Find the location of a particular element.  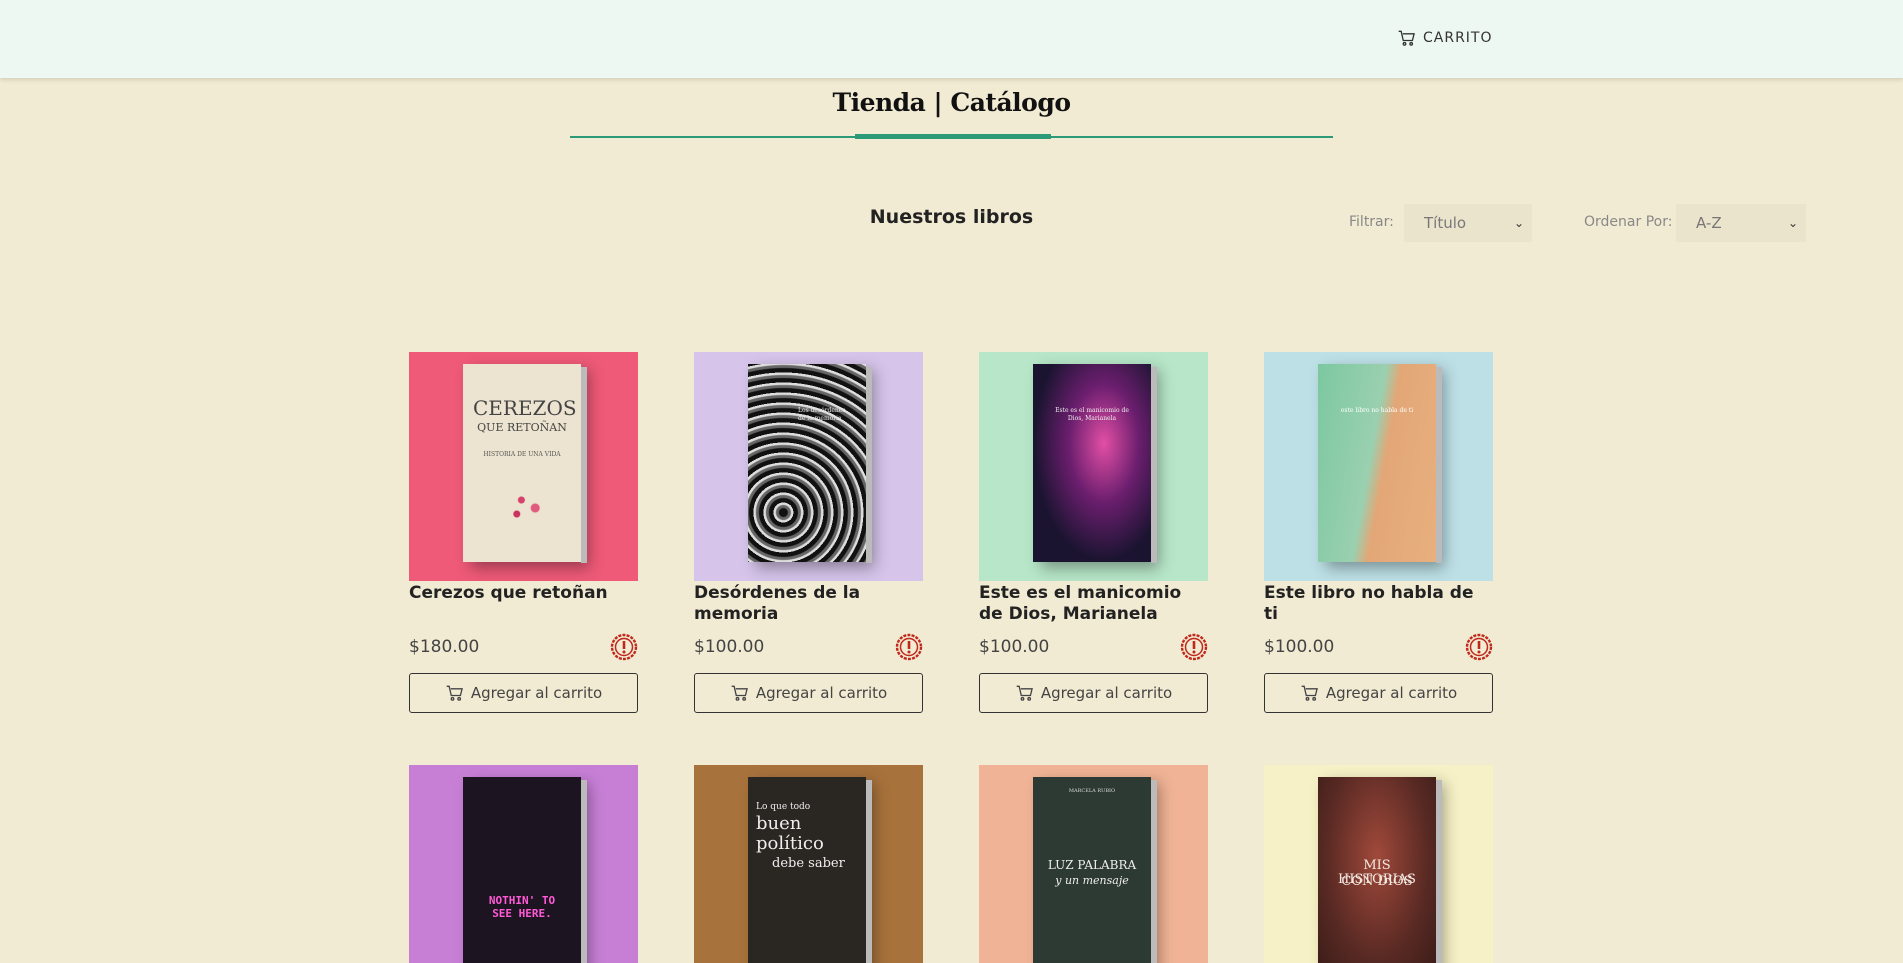

product-cover: Este es el manicomio de Dios, Marianela is located at coordinates (1093, 466).